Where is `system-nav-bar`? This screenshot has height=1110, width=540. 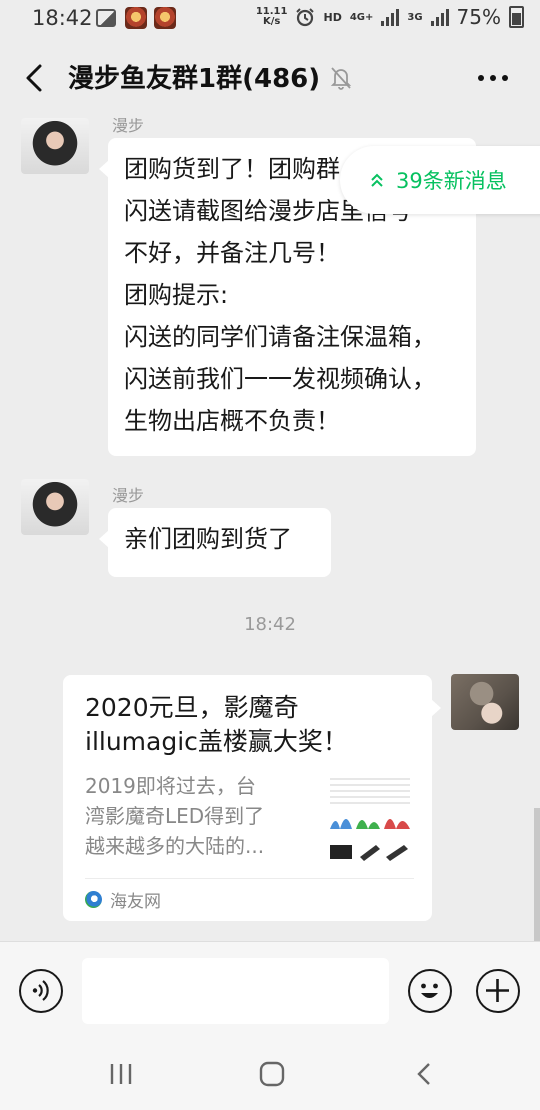
system-nav-bar is located at coordinates (270, 1074).